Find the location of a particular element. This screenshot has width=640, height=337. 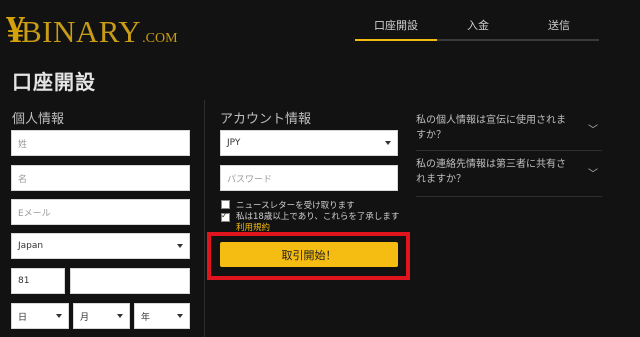

progress-steps: 口座開設 入金 送信 is located at coordinates (477, 29).